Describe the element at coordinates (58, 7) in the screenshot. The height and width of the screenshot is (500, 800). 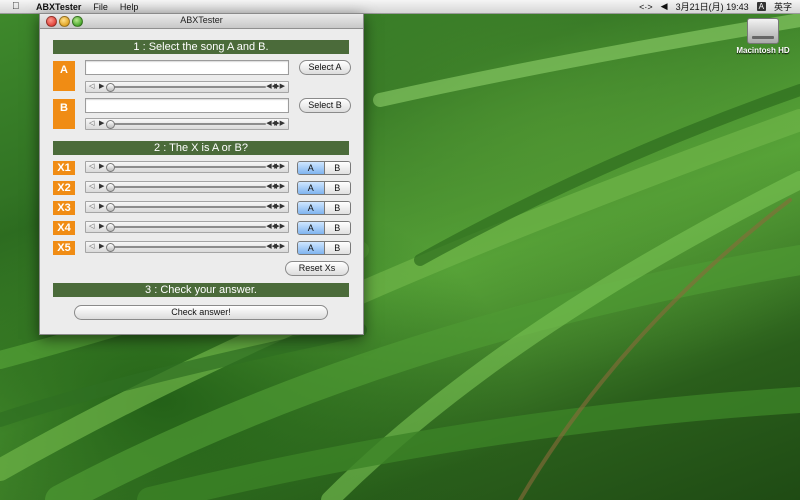
I see `app-menu: ABXTester` at that location.